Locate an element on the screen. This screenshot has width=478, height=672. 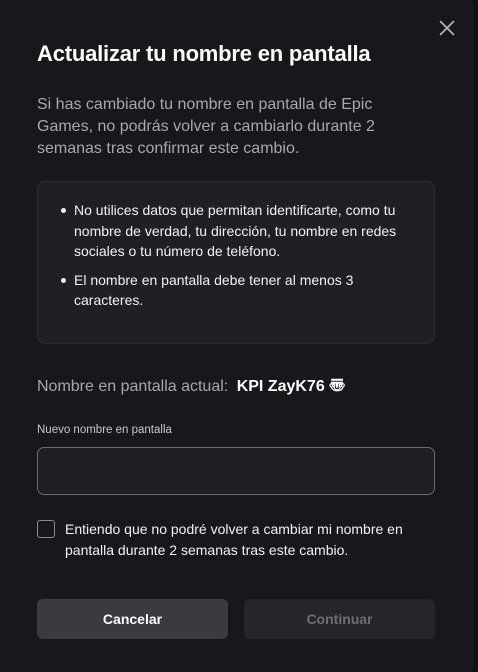
current-name-label: Nombre en pantalla actual: is located at coordinates (133, 386).